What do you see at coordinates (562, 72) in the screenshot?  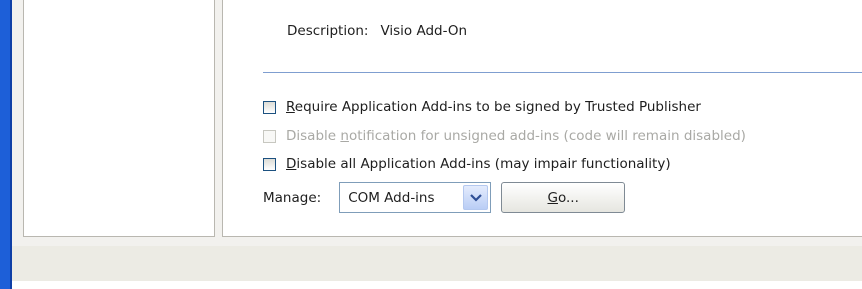 I see `section-separator` at bounding box center [562, 72].